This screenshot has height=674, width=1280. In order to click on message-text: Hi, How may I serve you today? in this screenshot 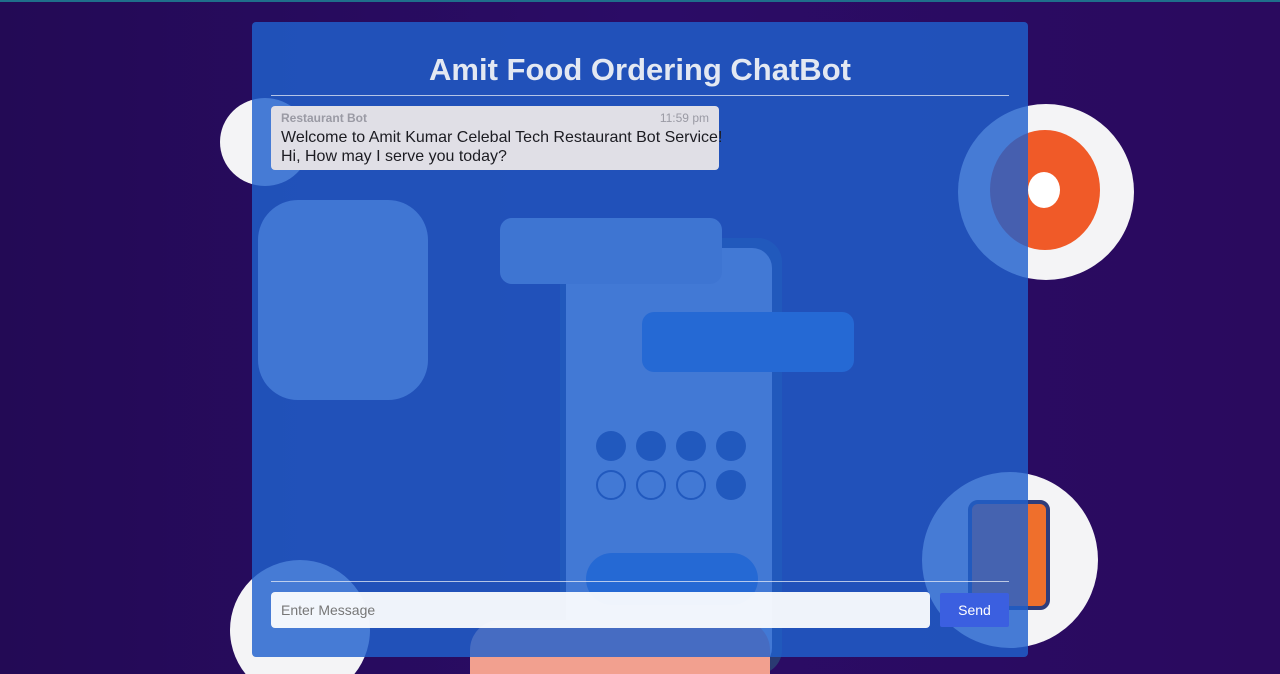, I will do `click(394, 156)`.